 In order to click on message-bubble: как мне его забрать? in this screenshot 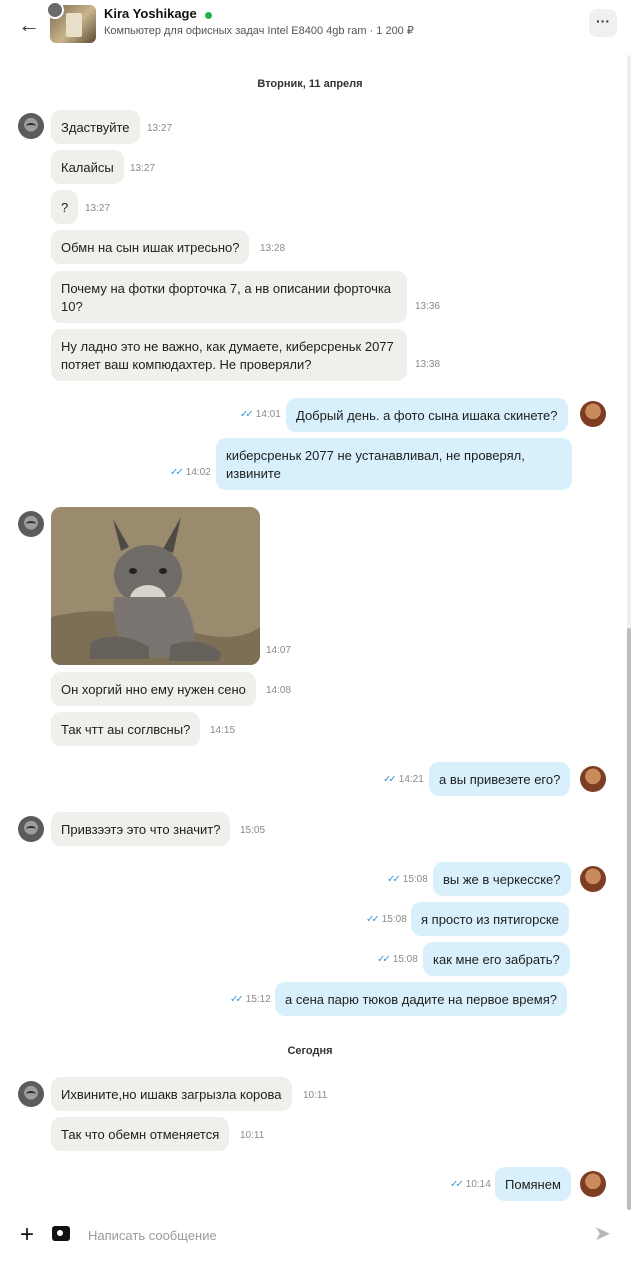, I will do `click(496, 959)`.